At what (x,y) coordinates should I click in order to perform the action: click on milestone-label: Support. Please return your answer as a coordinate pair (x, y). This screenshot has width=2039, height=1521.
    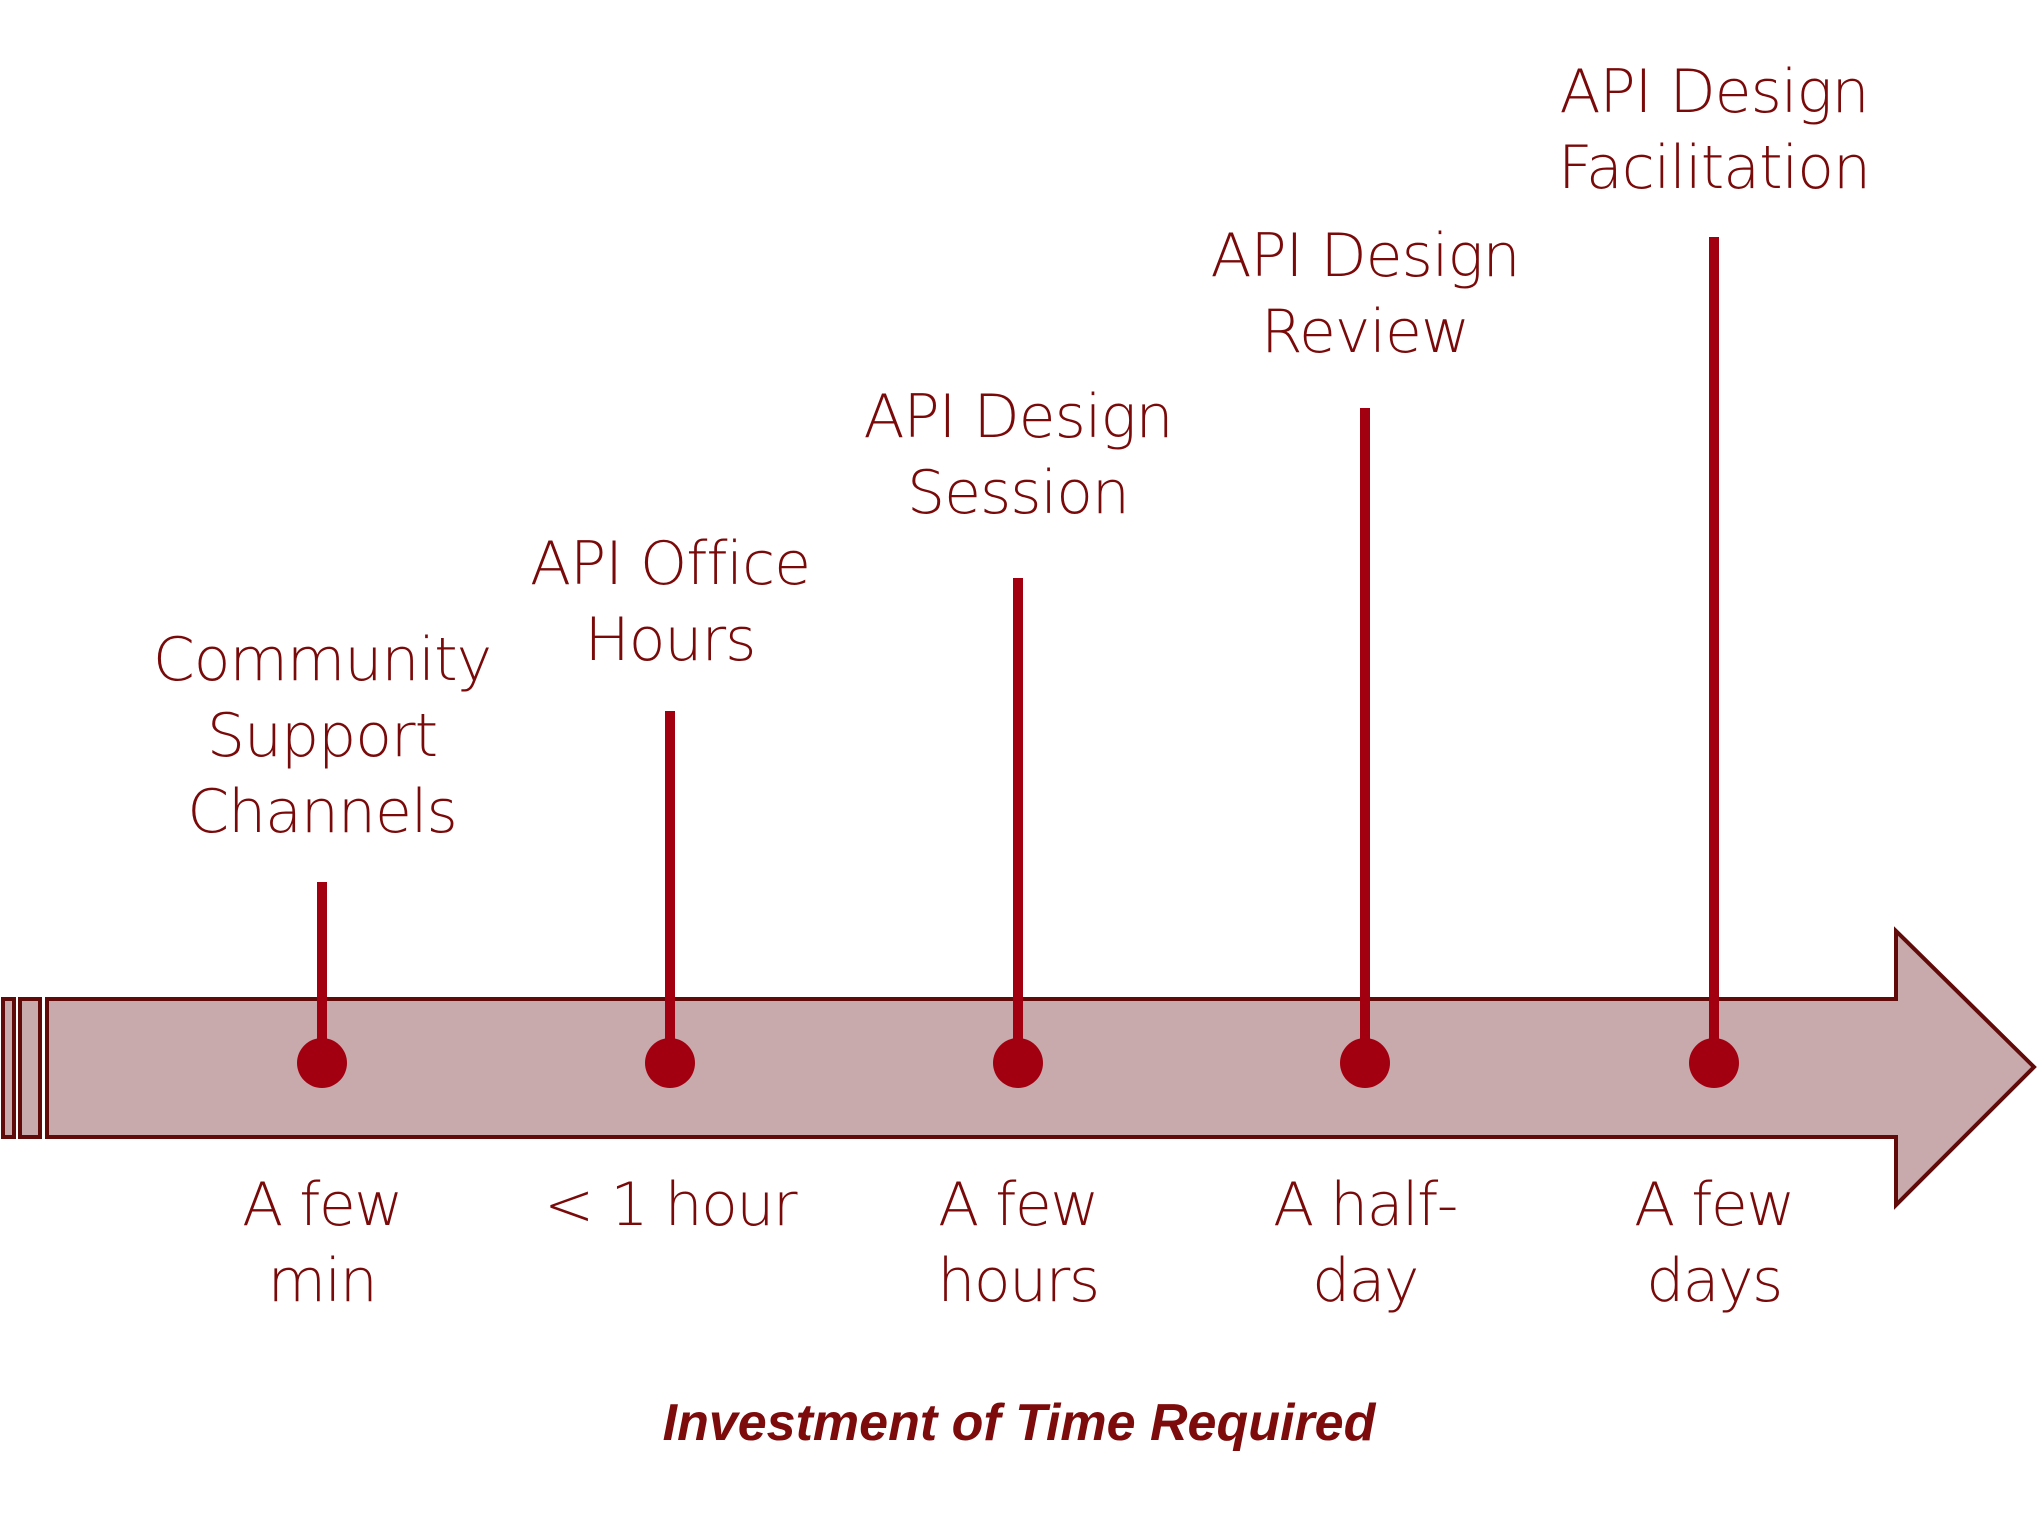
    Looking at the image, I should click on (322, 736).